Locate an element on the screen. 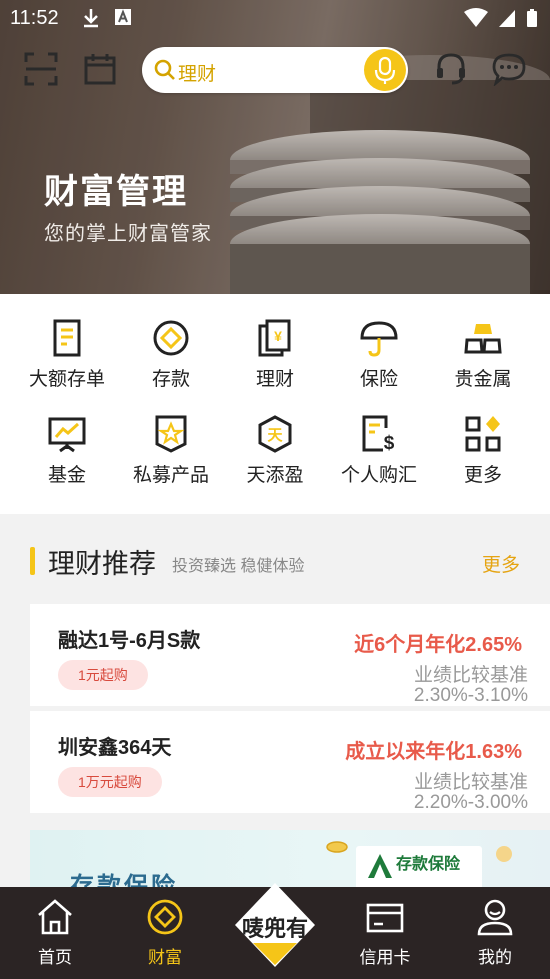 Image resolution: width=550 pixels, height=979 pixels. private-fund-icon is located at coordinates (171, 434).